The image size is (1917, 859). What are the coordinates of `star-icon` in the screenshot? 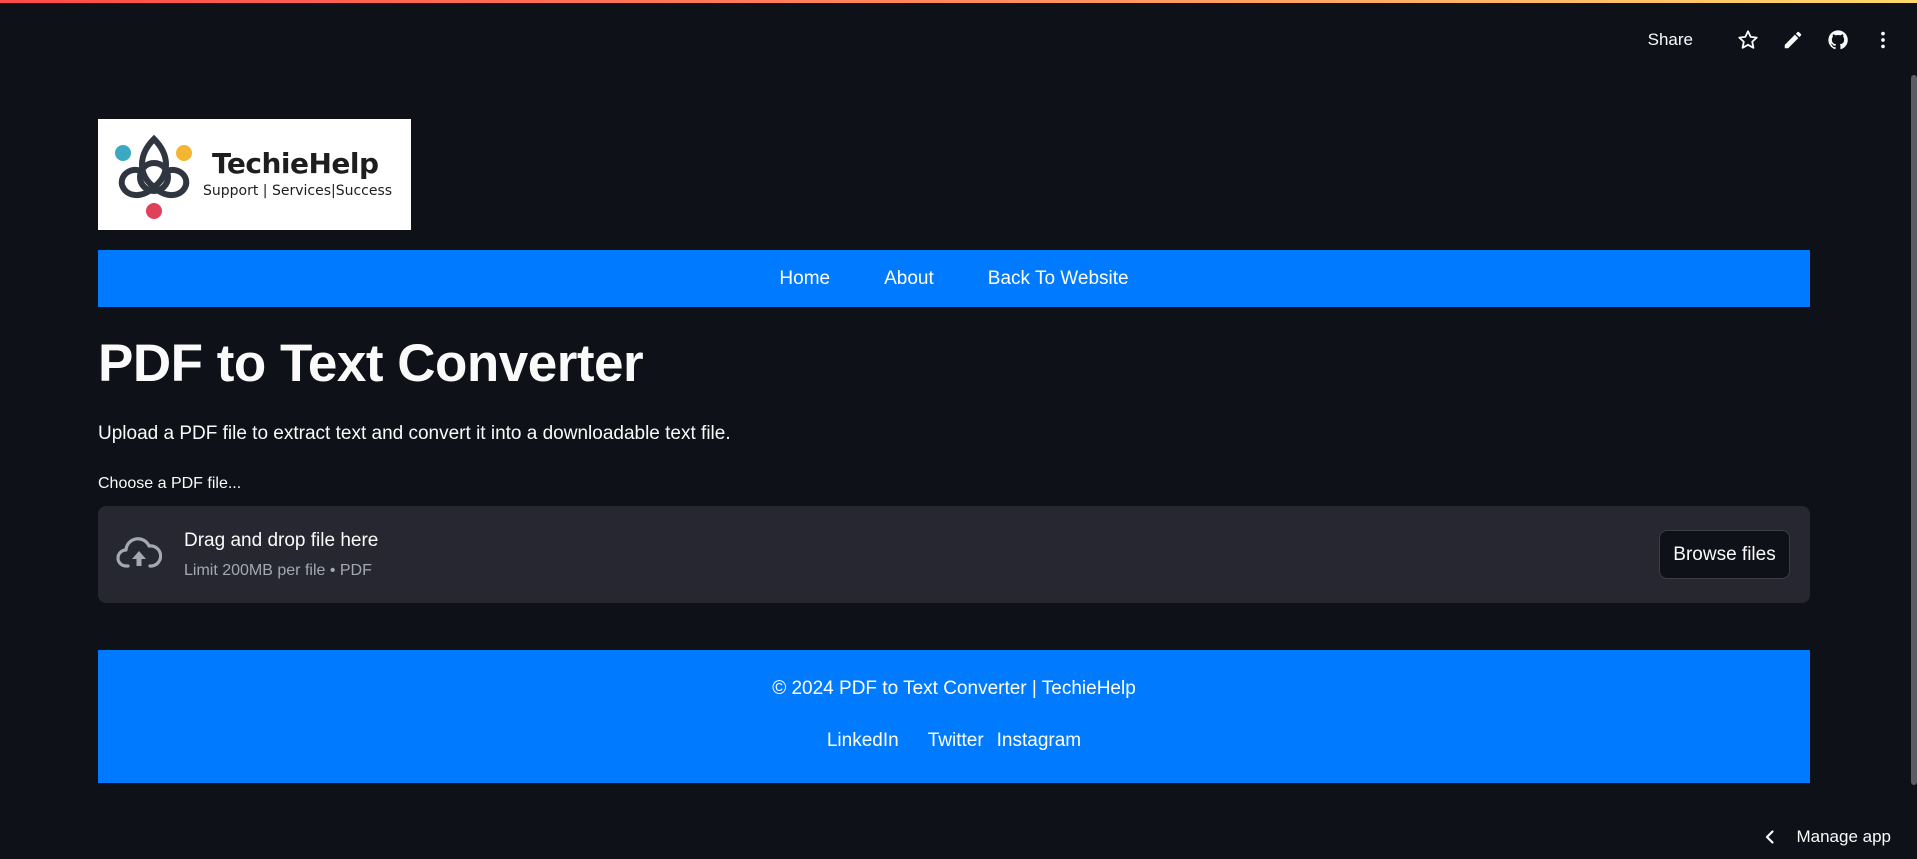 It's located at (1748, 40).